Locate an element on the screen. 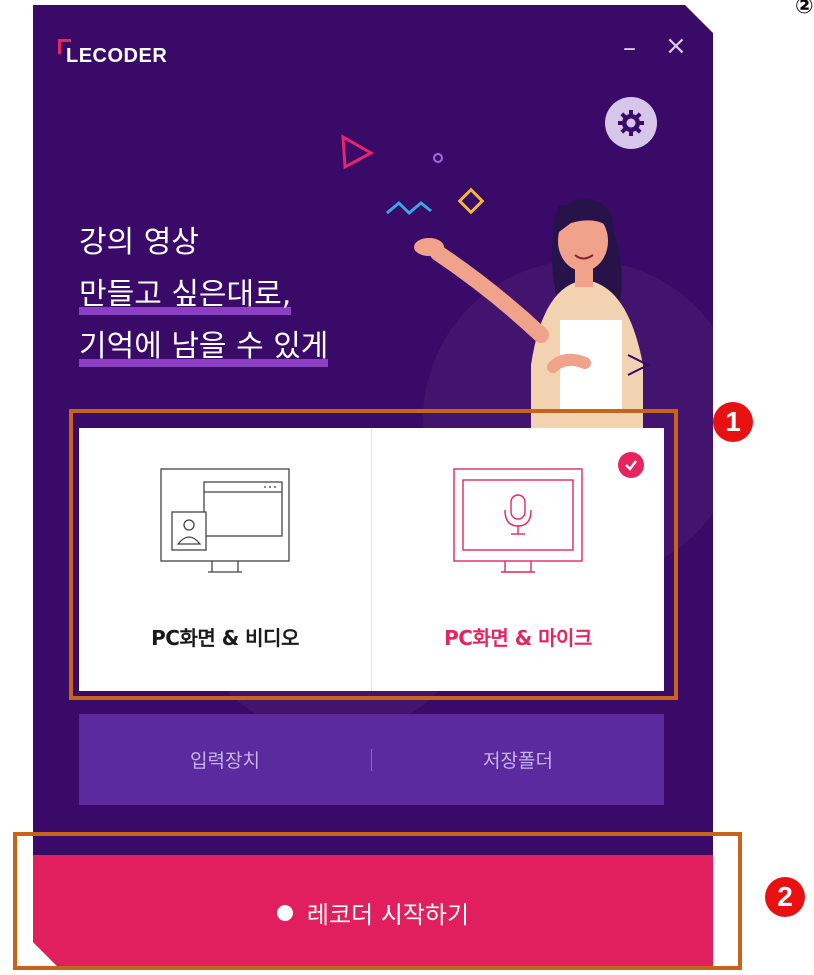 This screenshot has width=814, height=975. annotation-badge-1: 1 is located at coordinates (733, 422).